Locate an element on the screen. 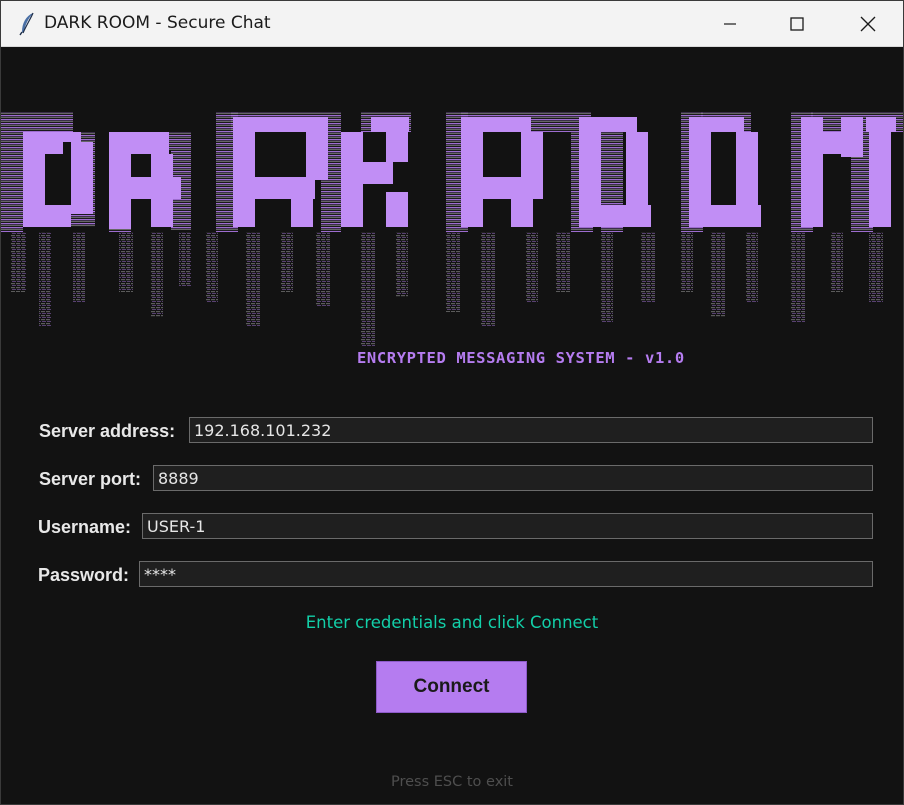  password-field: **** is located at coordinates (506, 574).